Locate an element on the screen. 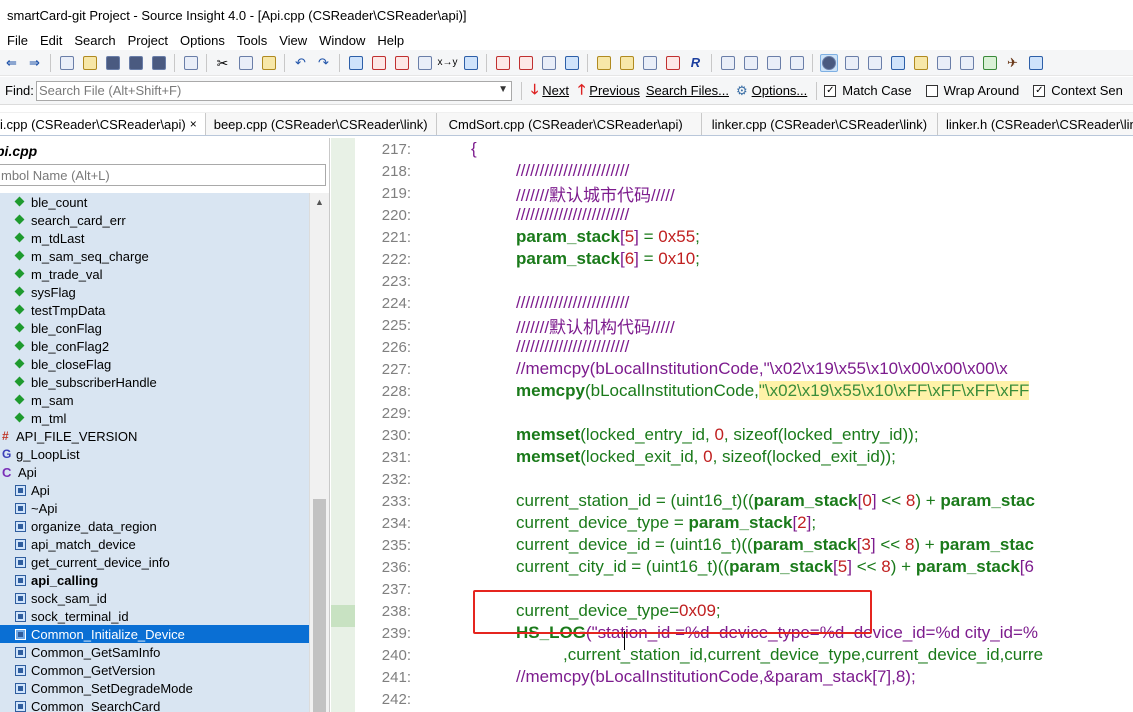 The image size is (1133, 712). symbol-item: sock_terminal_id is located at coordinates (154, 616).